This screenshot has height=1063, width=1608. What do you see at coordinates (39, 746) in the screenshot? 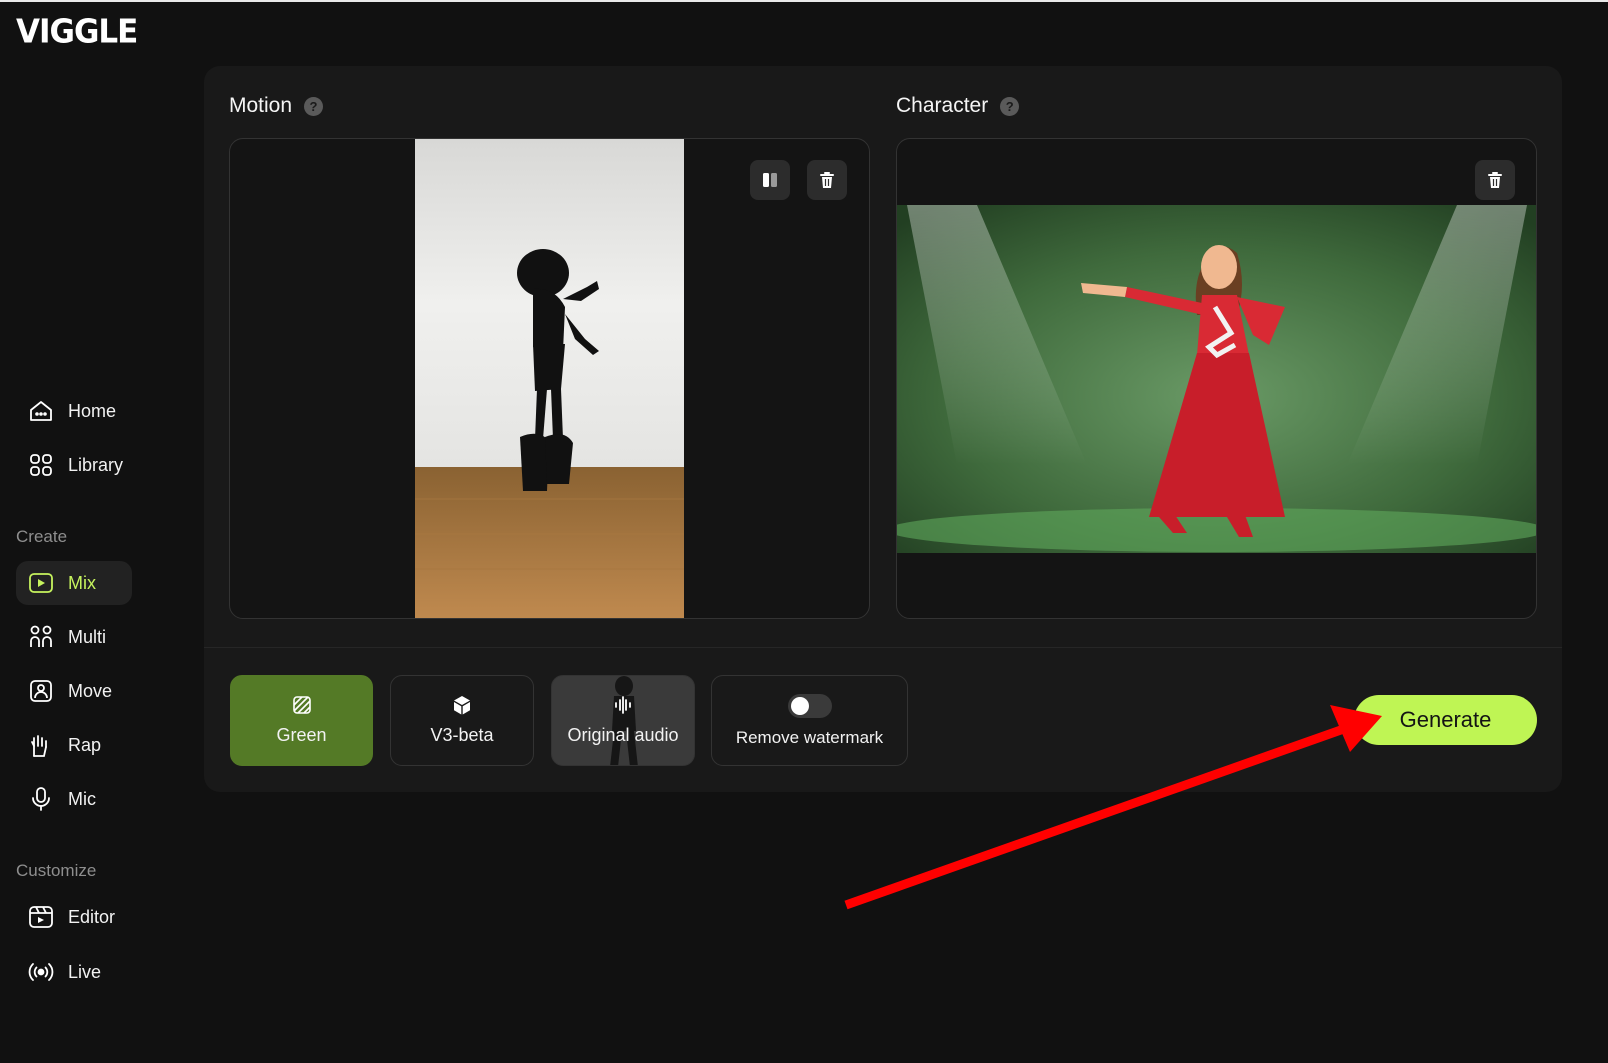
I see `rap-icon` at bounding box center [39, 746].